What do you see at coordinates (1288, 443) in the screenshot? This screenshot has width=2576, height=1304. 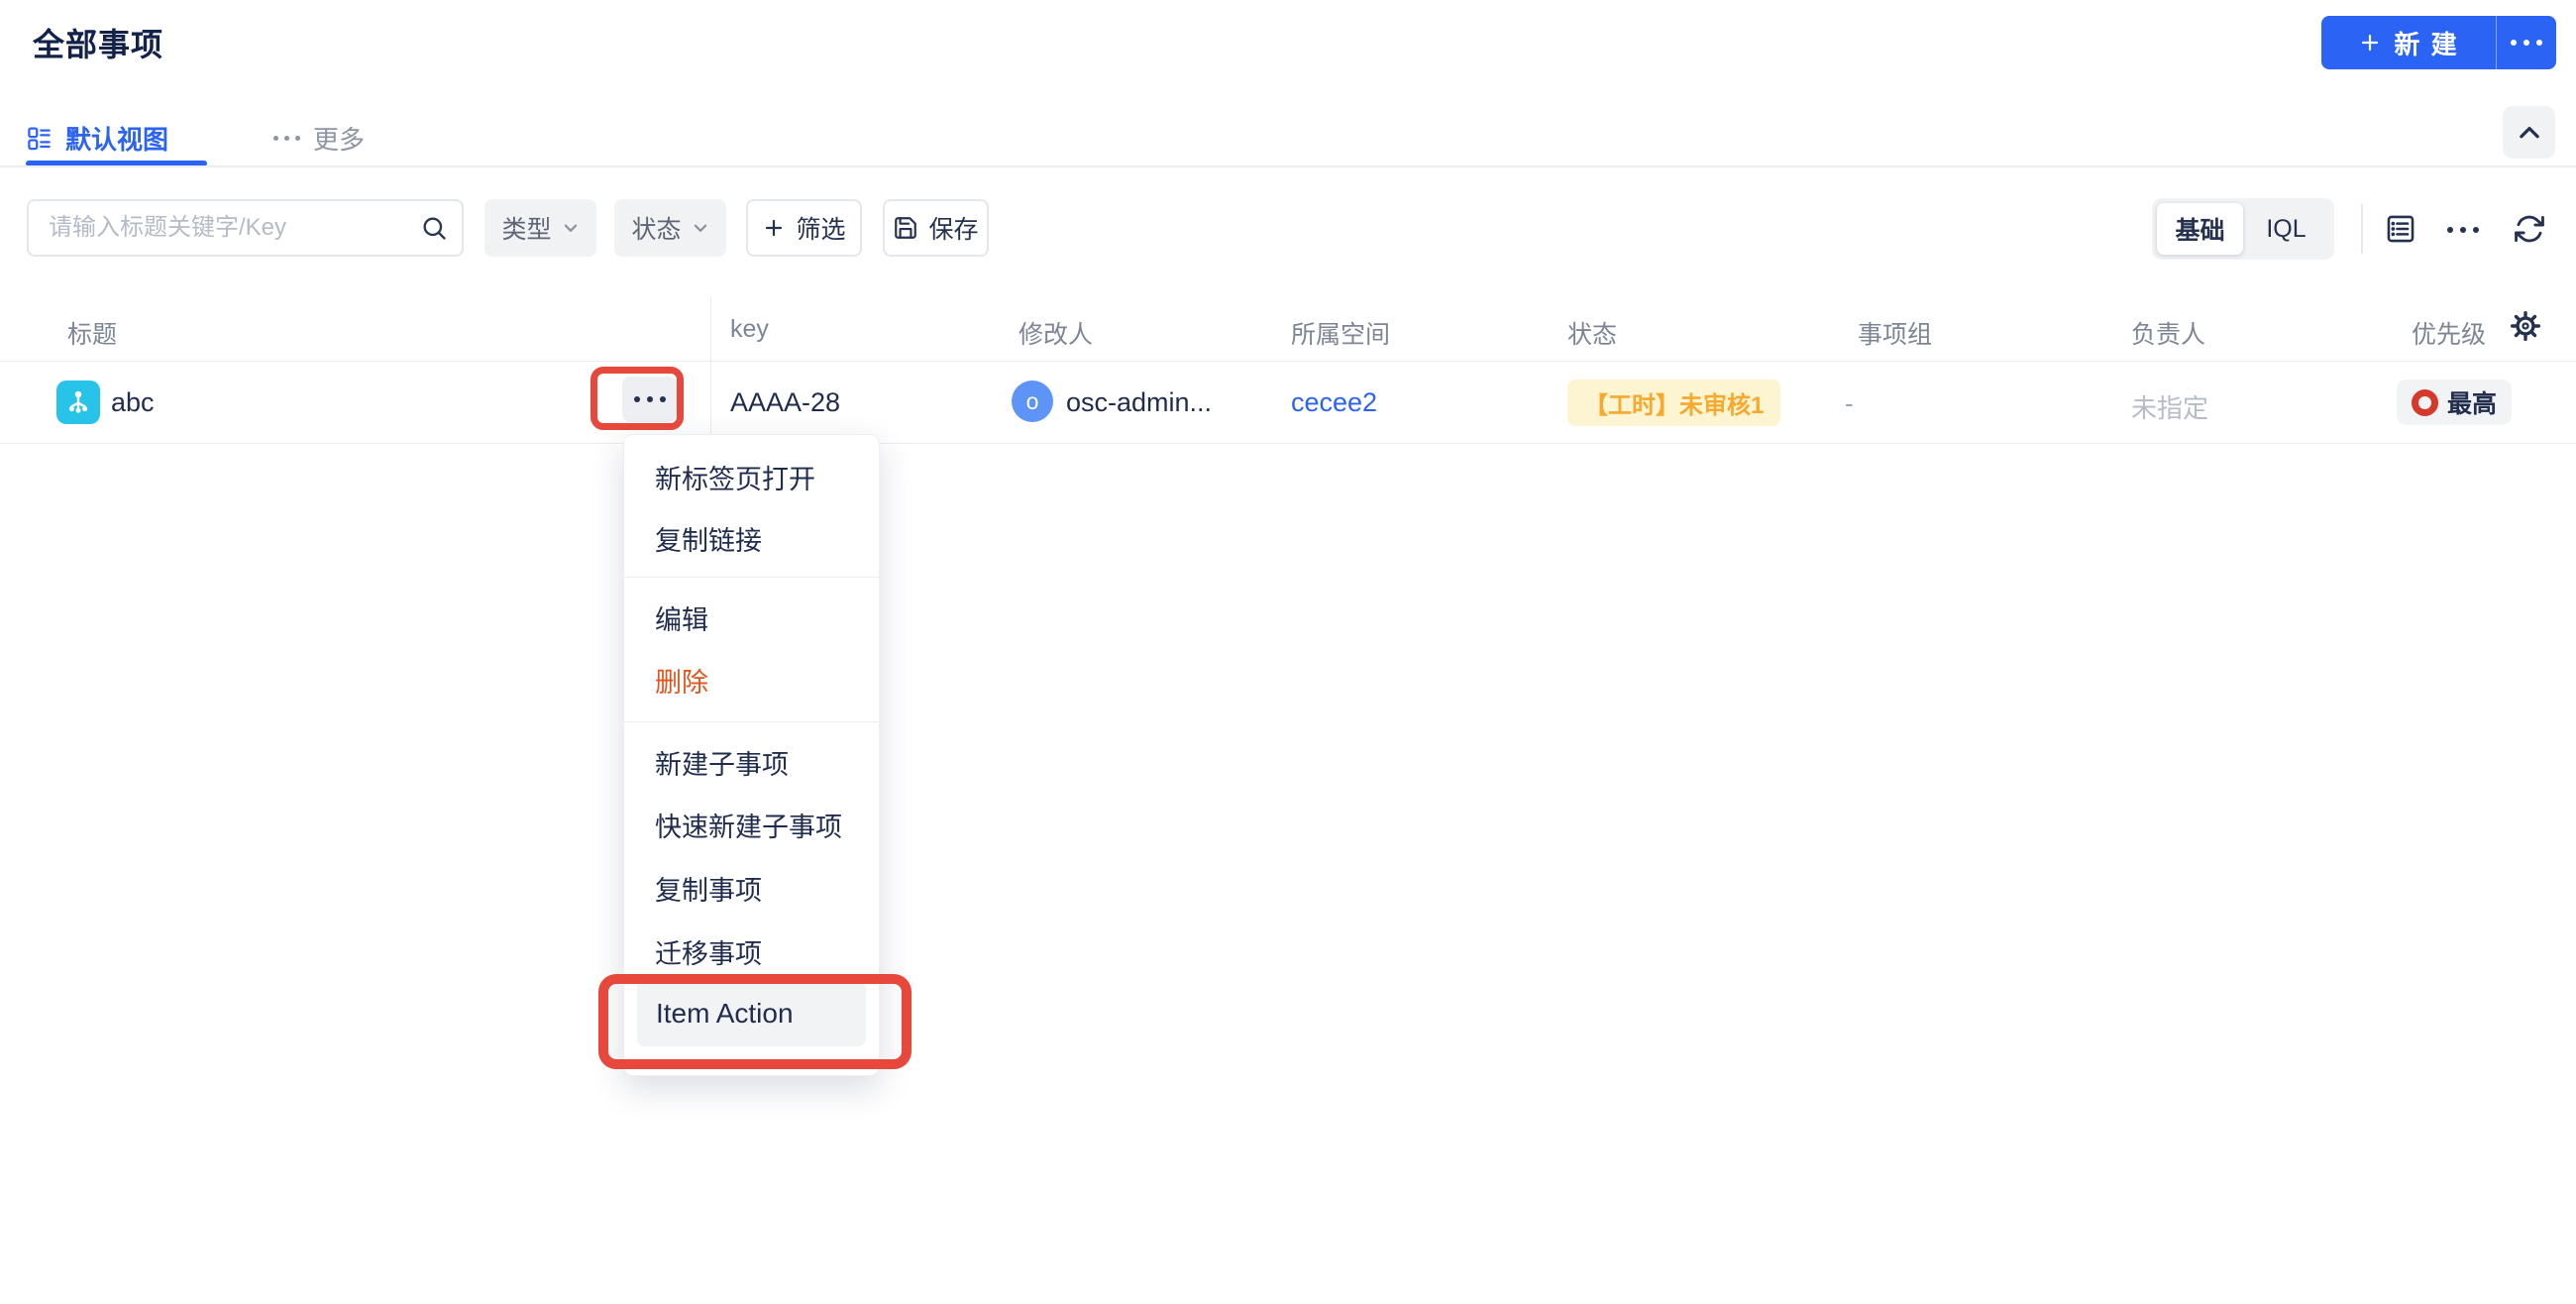 I see `row-border` at bounding box center [1288, 443].